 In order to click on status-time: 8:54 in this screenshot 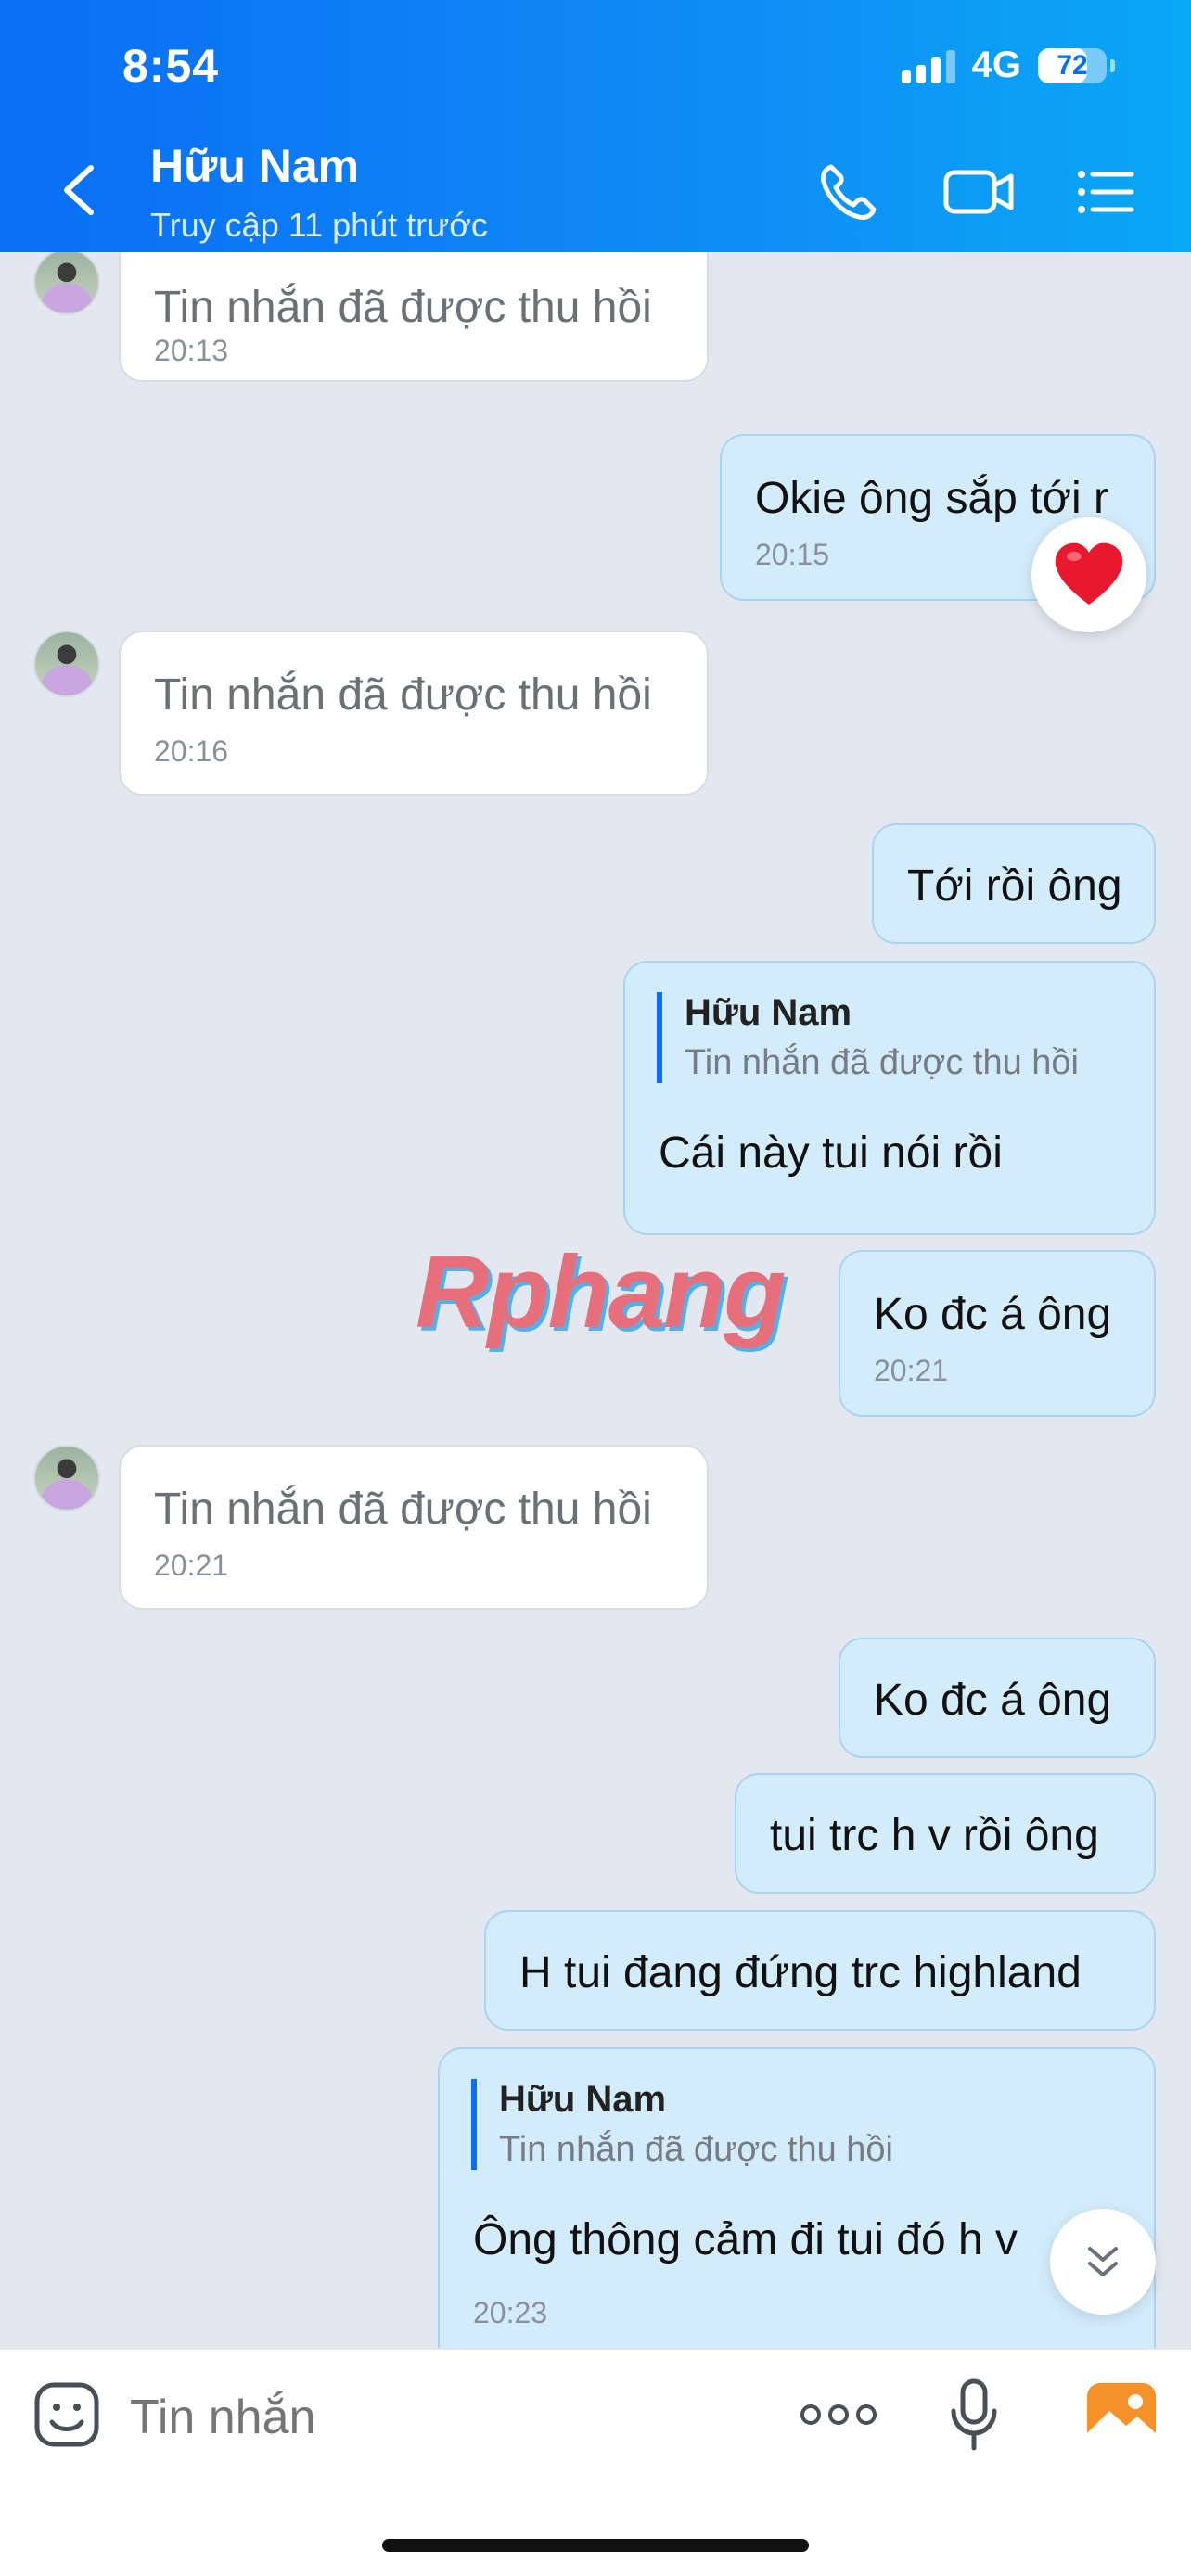, I will do `click(171, 66)`.